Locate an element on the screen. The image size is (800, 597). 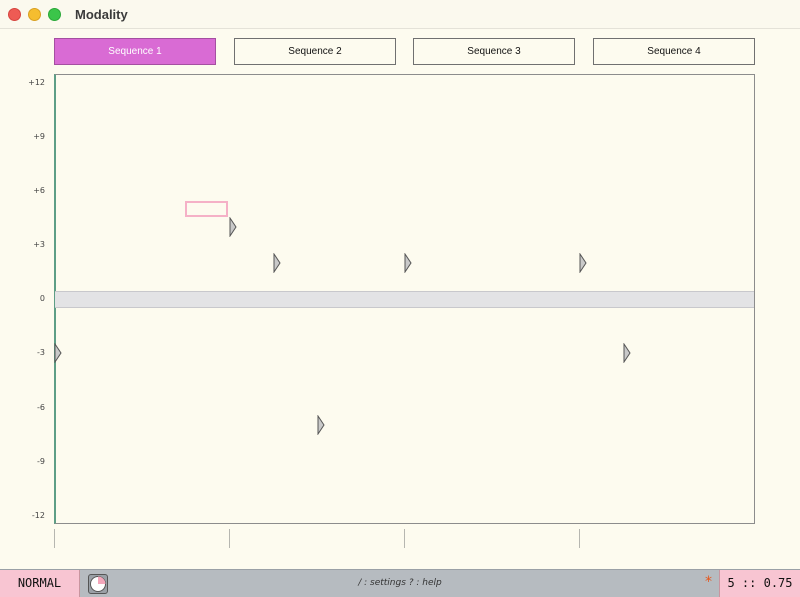
maximize-window-button is located at coordinates (54, 14).